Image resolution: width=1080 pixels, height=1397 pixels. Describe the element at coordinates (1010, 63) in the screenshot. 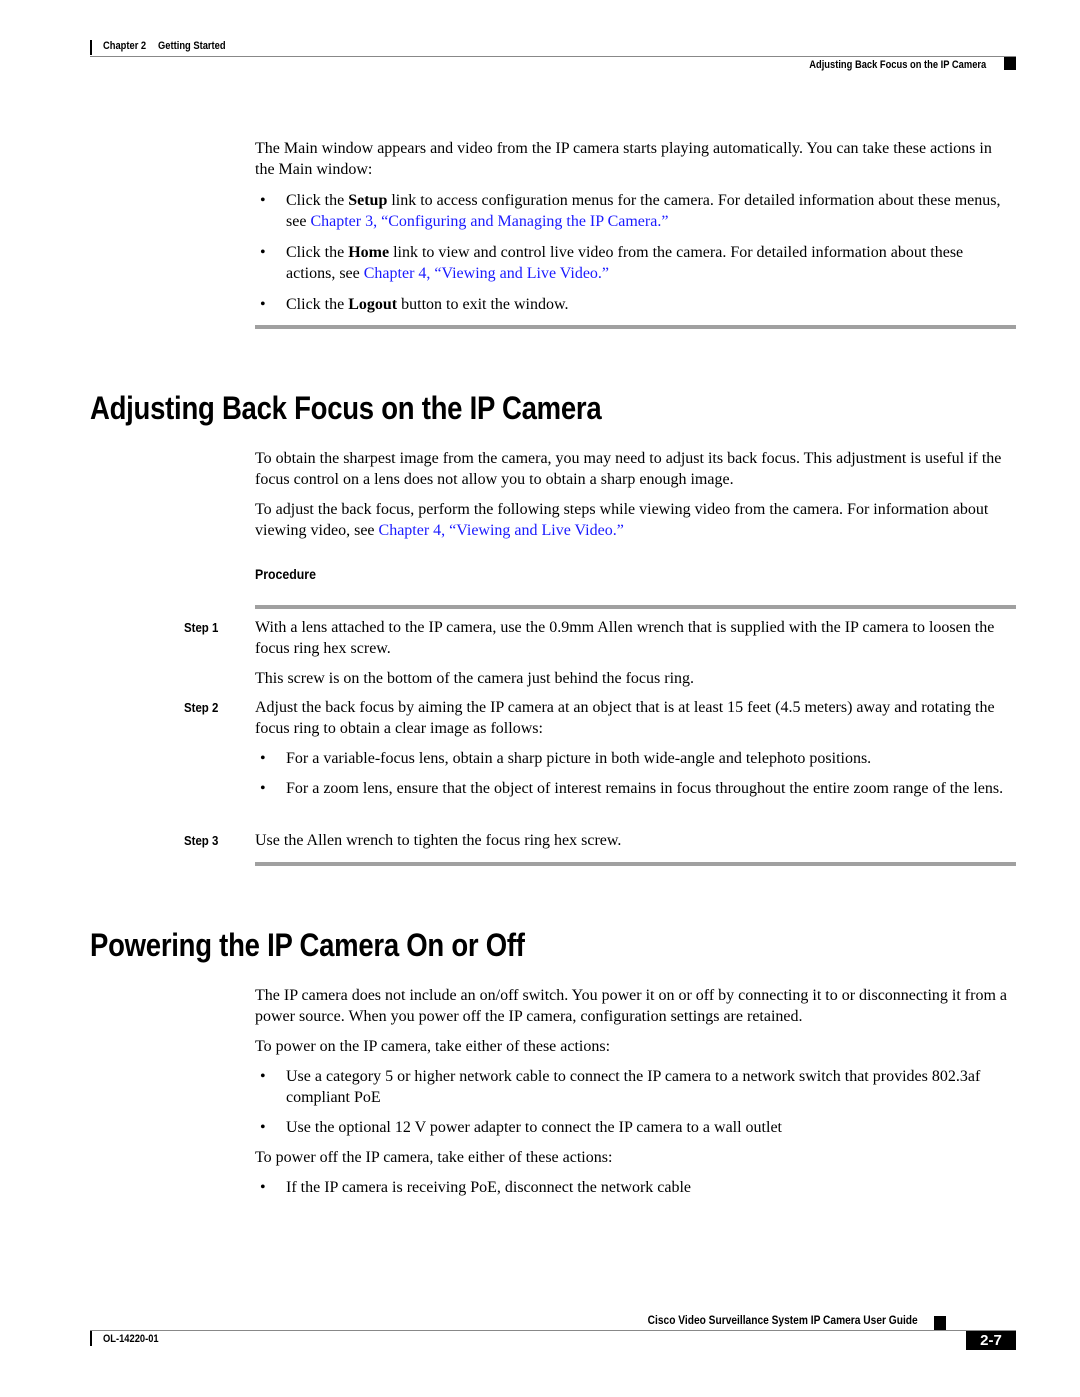

I see `header-marker` at that location.